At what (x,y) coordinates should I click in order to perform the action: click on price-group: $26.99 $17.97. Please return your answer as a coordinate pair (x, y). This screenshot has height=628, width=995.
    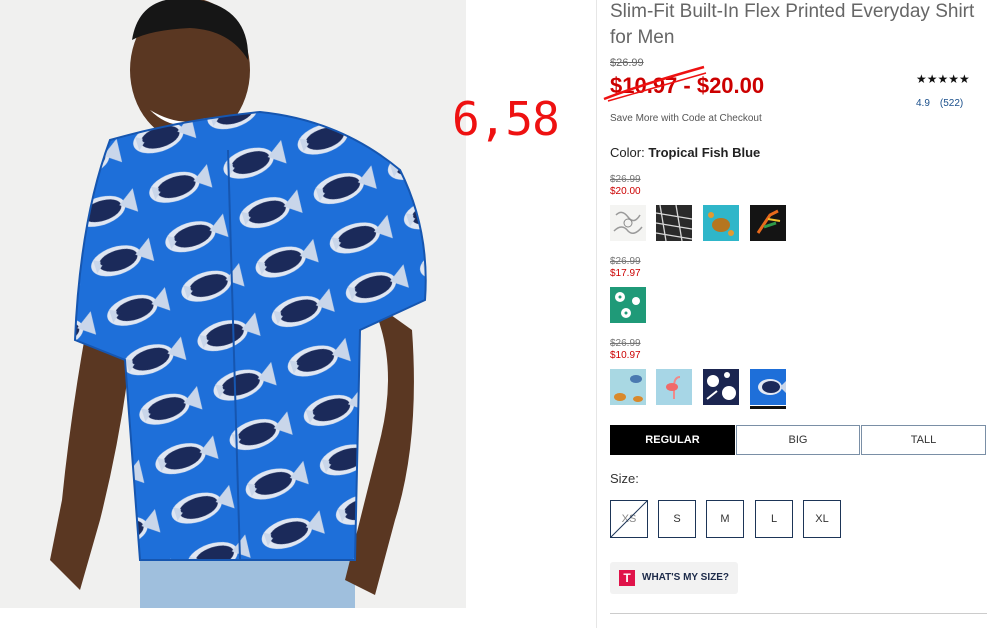
    Looking at the image, I should click on (625, 268).